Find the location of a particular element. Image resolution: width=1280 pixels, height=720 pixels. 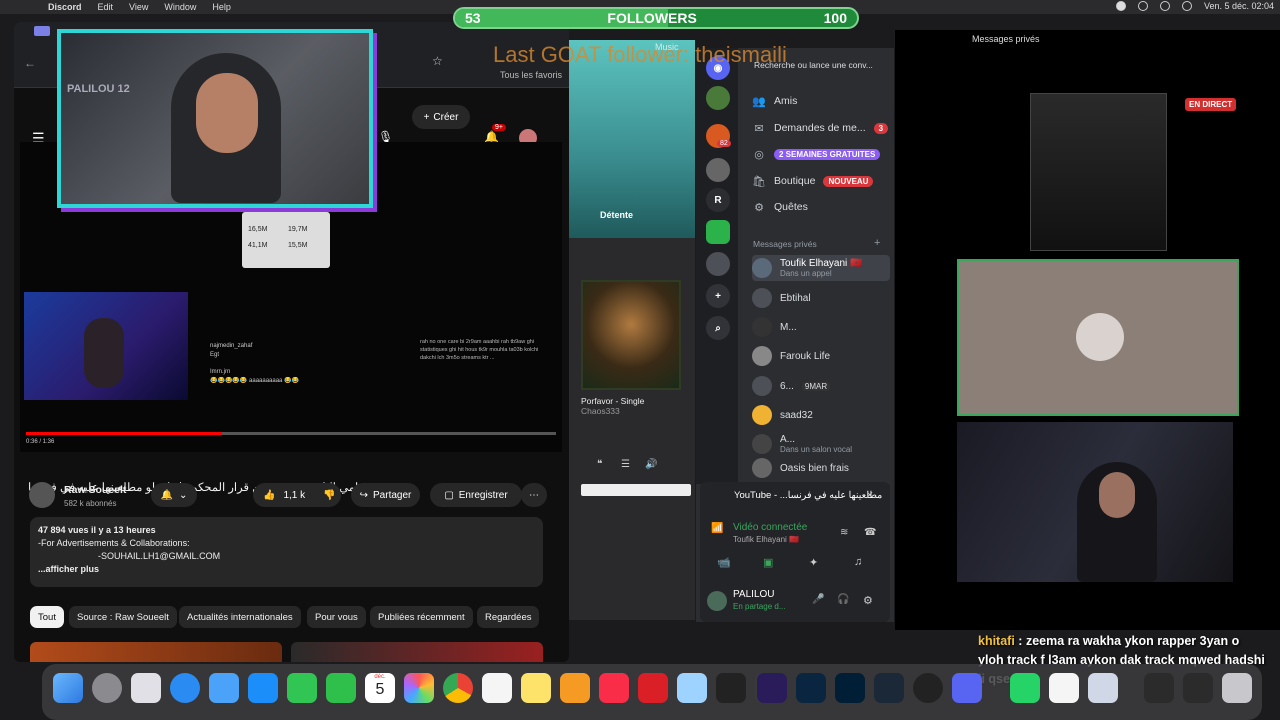

video-progress-bar is located at coordinates (291, 433).